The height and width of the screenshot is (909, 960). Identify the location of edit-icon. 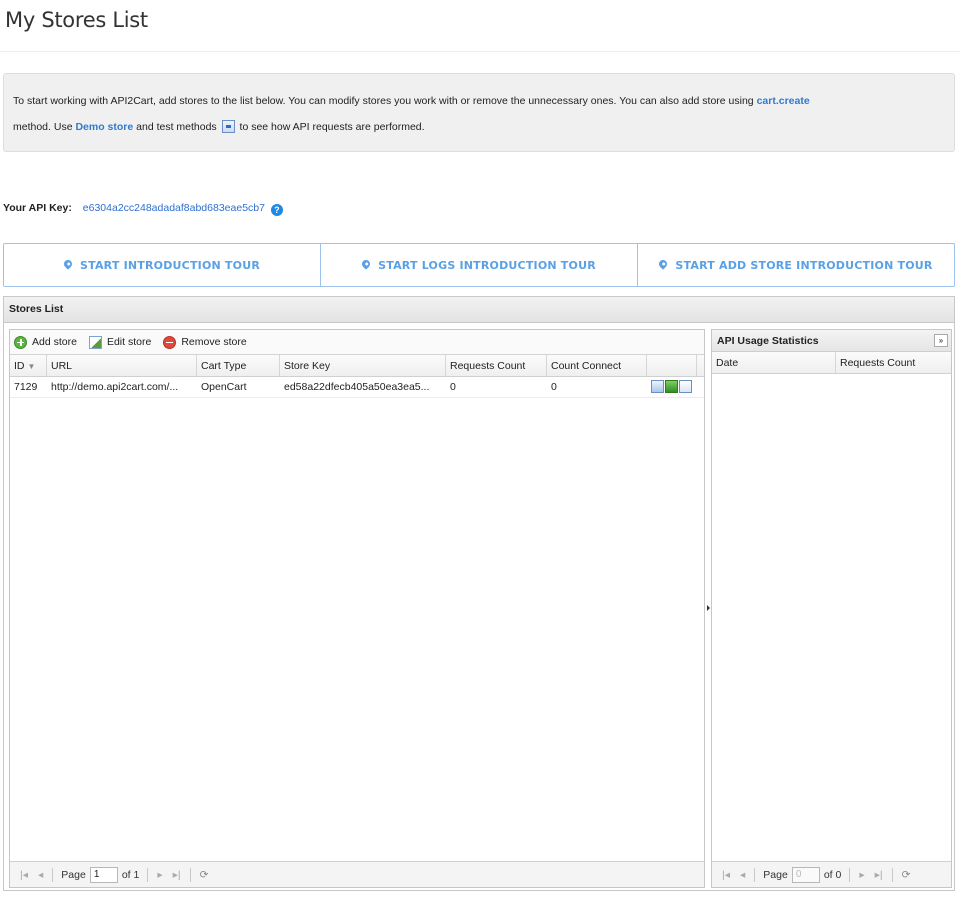
(95, 342).